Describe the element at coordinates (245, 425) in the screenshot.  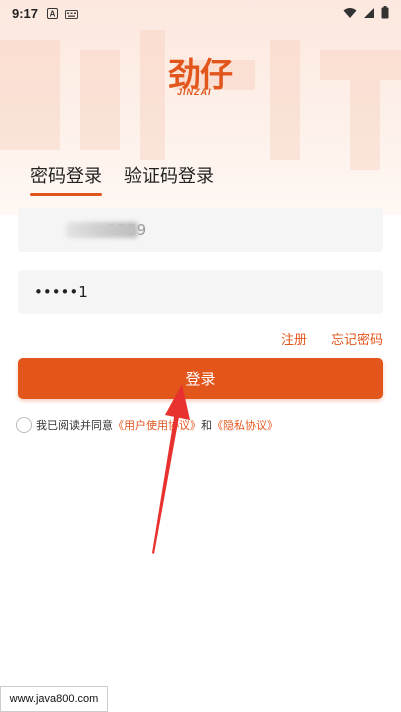
I see `privacy-agreement-link: 《隐私协议》` at that location.